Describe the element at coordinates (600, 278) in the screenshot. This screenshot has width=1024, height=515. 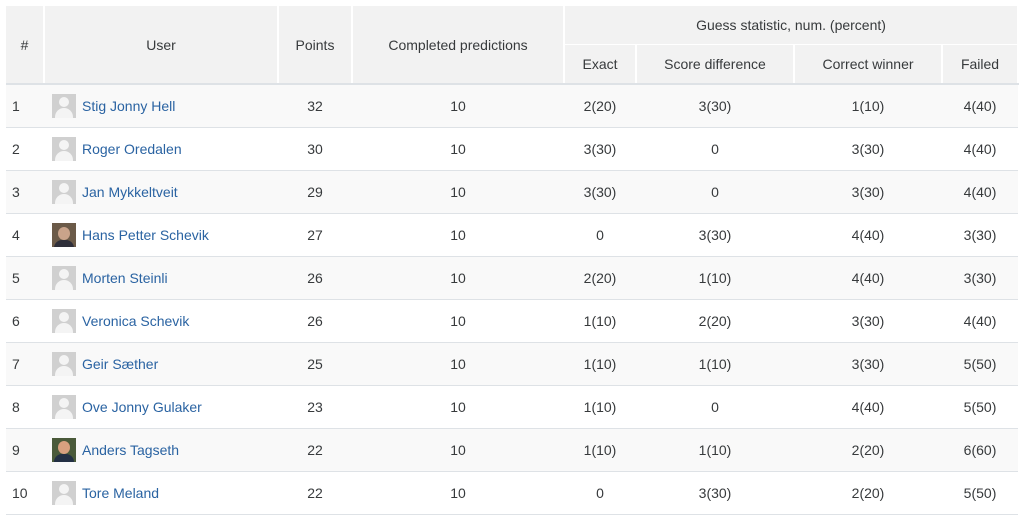
I see `exact-cell: 2(20)` at that location.